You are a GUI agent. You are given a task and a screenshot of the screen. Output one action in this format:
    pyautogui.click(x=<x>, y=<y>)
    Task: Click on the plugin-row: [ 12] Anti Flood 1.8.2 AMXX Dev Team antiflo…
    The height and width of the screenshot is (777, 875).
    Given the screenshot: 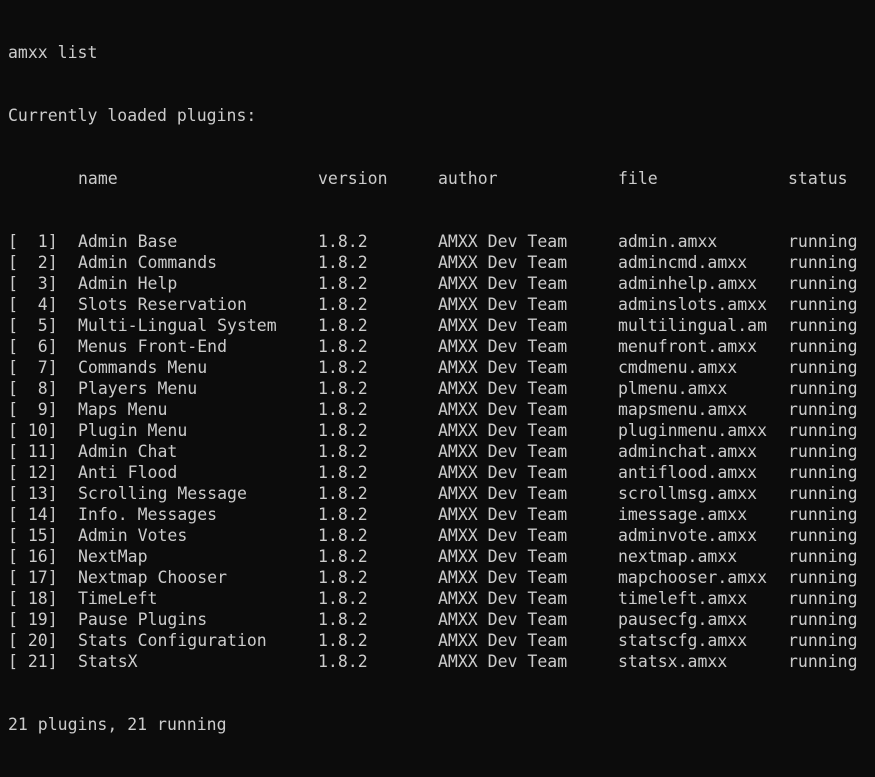 What is the action you would take?
    pyautogui.click(x=441, y=472)
    